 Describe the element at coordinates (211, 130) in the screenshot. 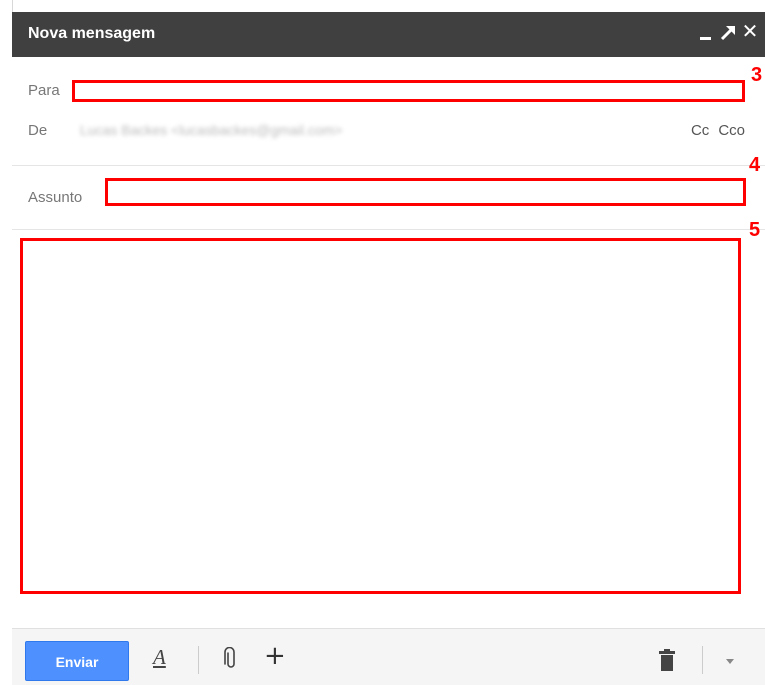

I see `from-value: Lucas Backes <lucasbackes@gmail.com>` at that location.